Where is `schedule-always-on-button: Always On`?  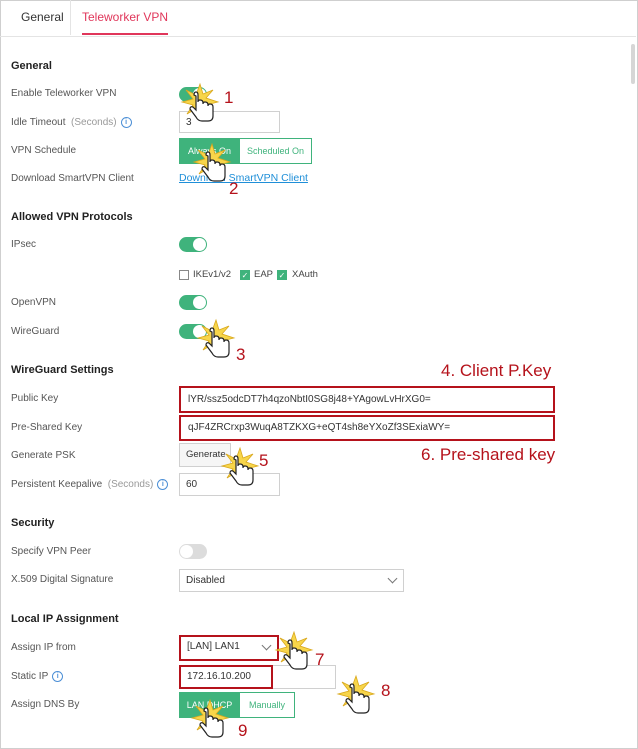 schedule-always-on-button: Always On is located at coordinates (209, 151).